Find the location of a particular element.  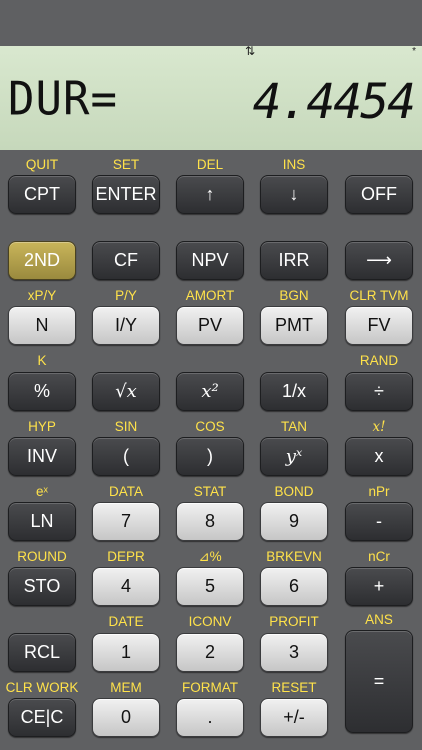

second-label-del: DEL is located at coordinates (210, 164).